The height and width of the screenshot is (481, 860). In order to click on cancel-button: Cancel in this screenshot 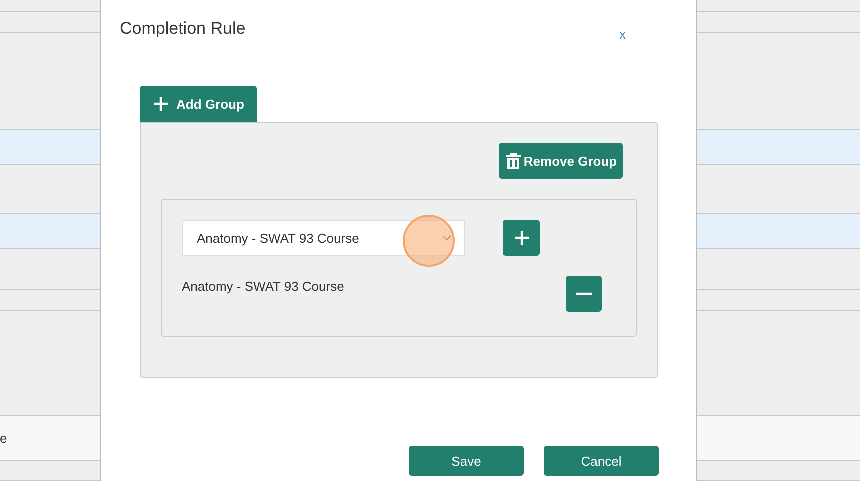, I will do `click(601, 461)`.